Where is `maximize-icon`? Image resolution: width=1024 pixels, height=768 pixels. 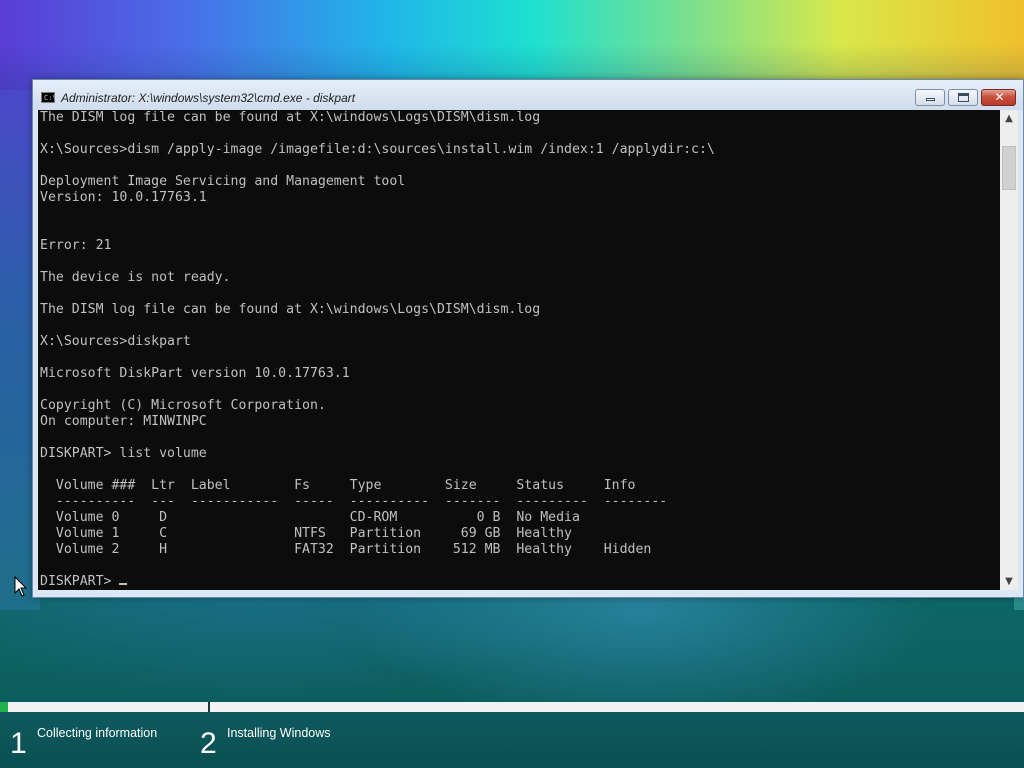 maximize-icon is located at coordinates (963, 97).